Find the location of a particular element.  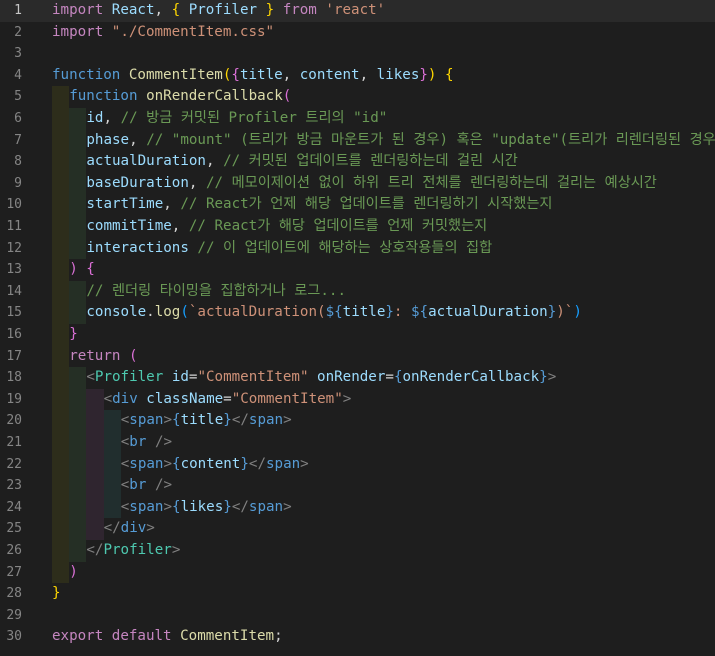

code-line: 2 import "./CommentItem.css" is located at coordinates (357, 33).